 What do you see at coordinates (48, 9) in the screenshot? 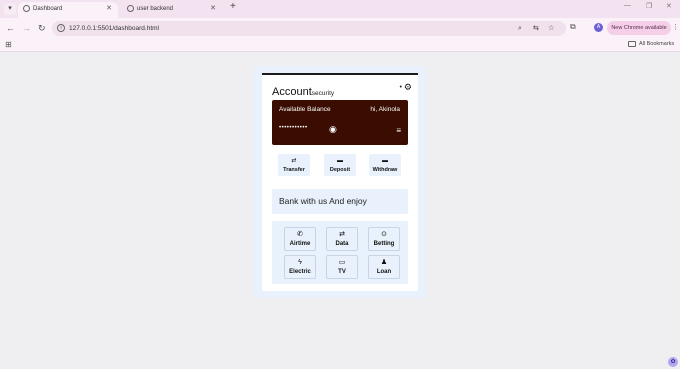
I see `tab-title: Dashboard` at bounding box center [48, 9].